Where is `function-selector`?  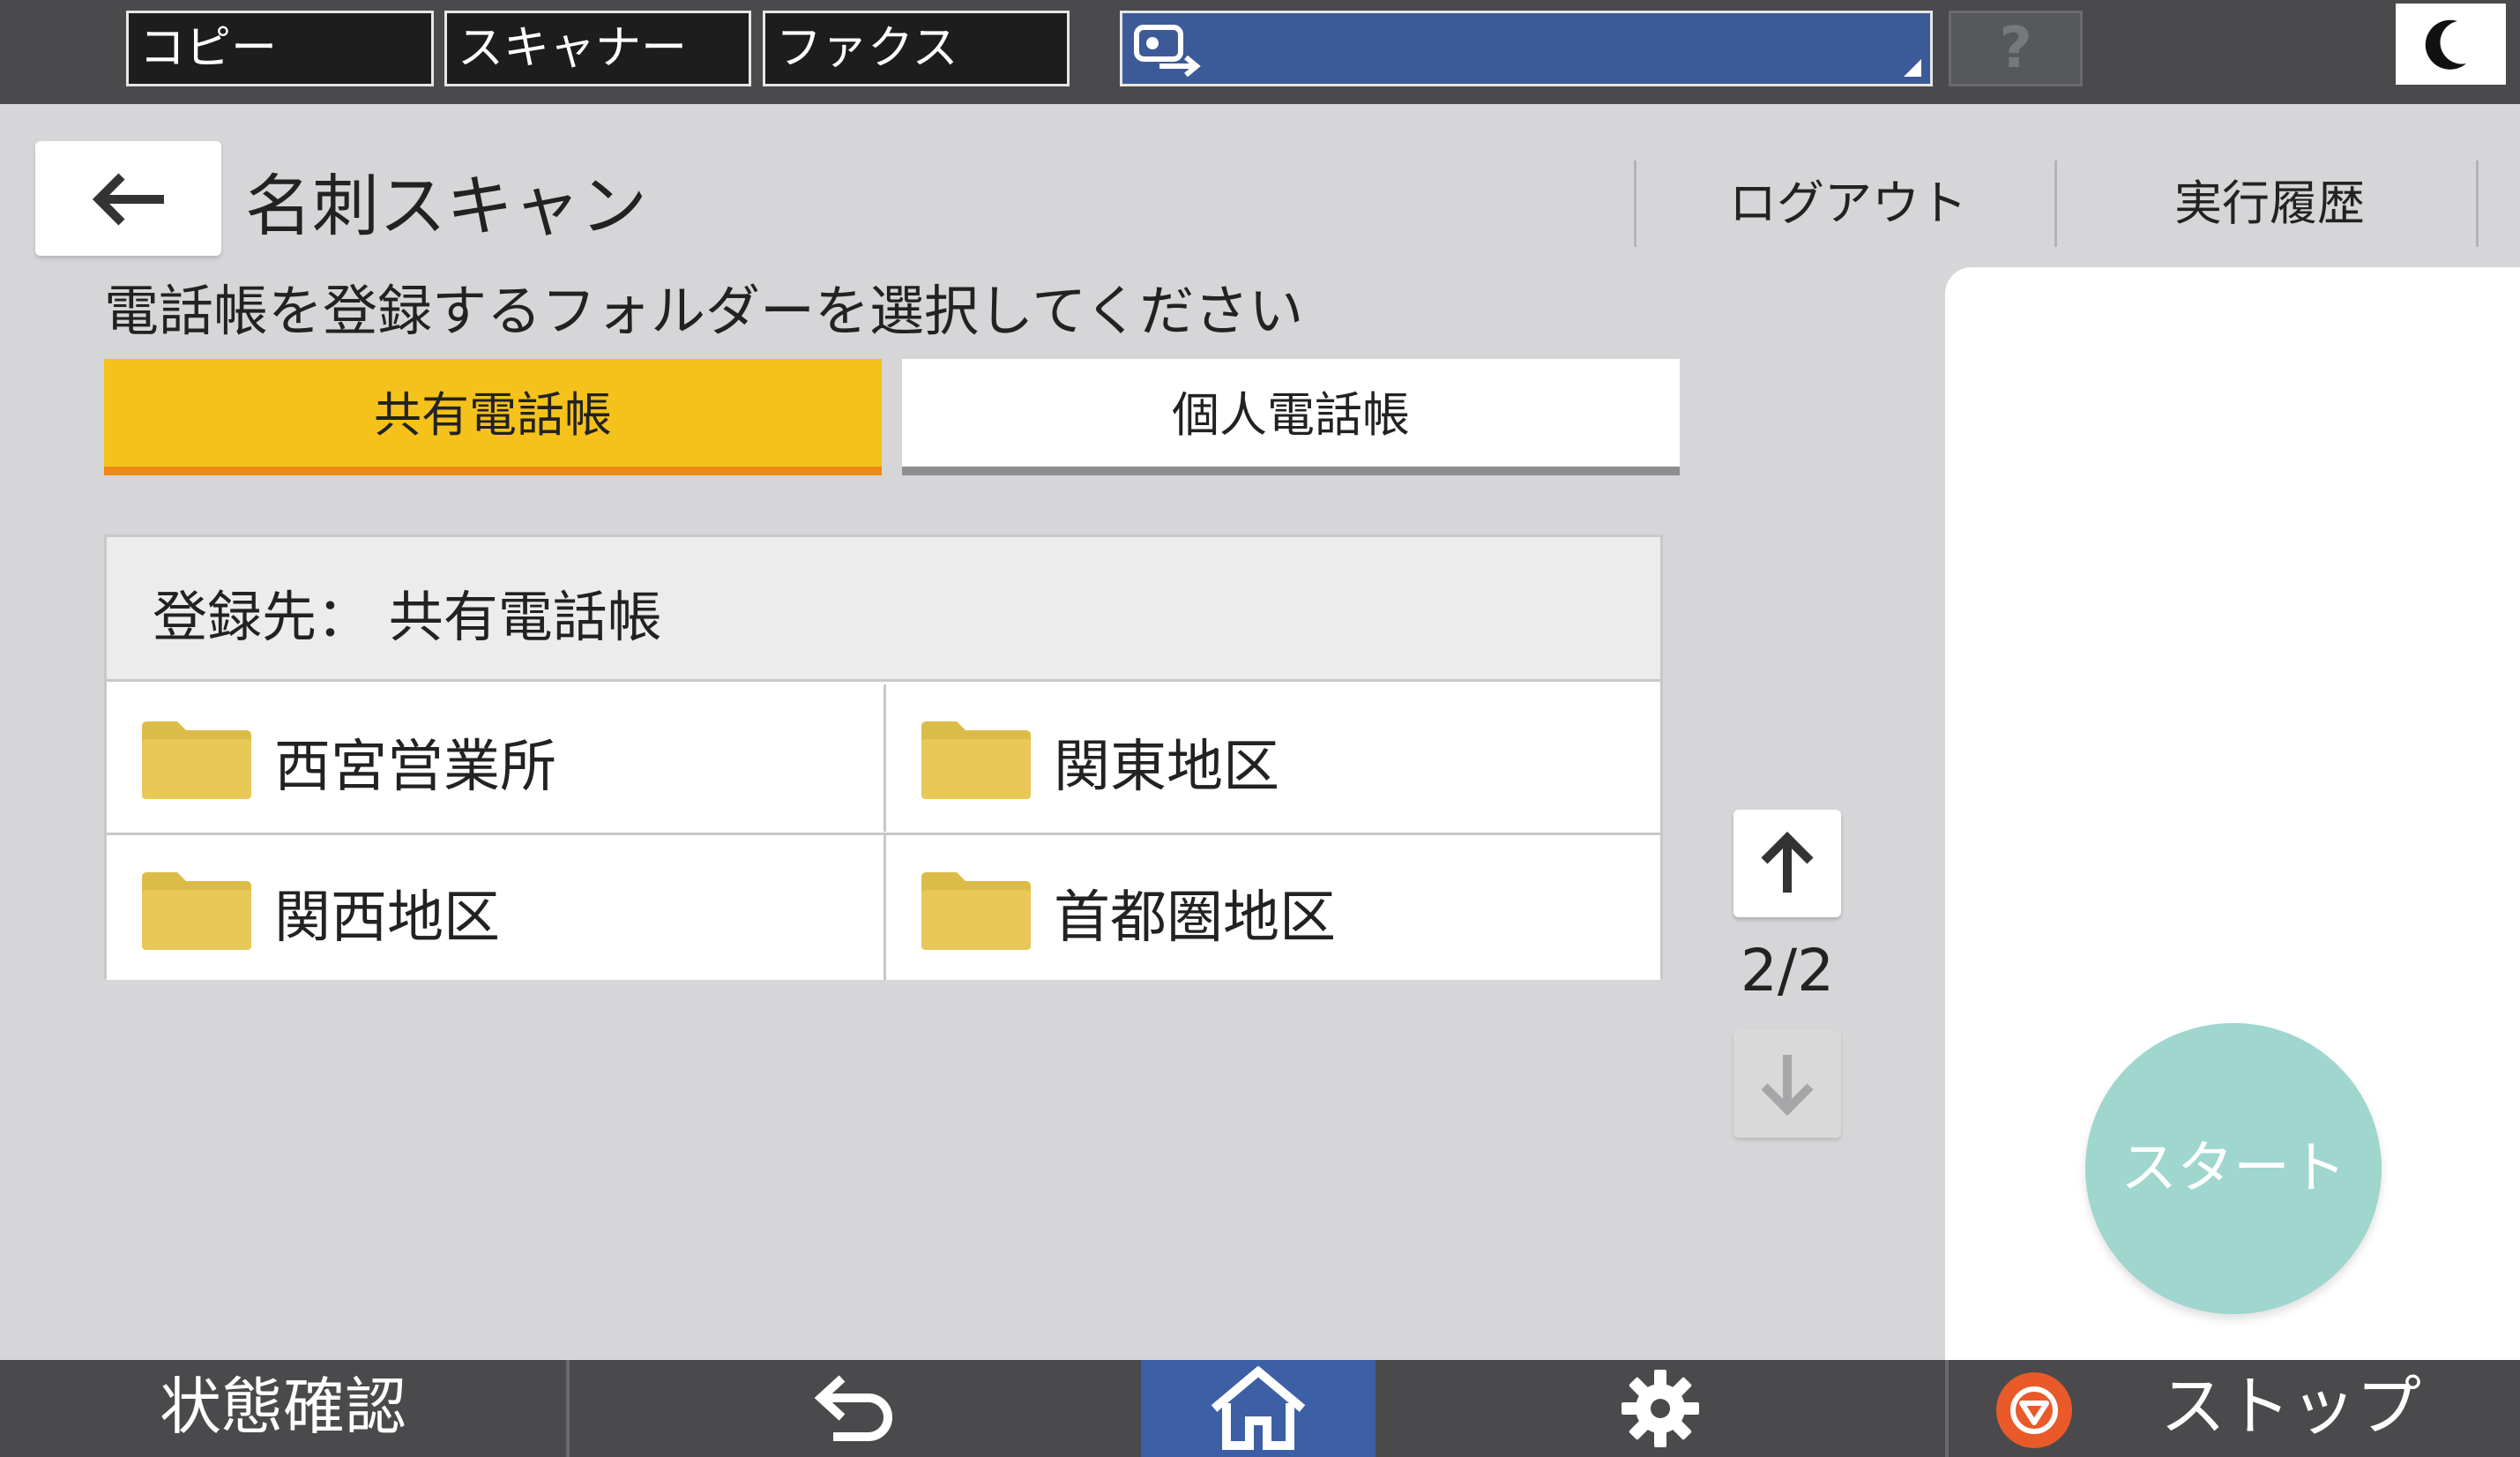 function-selector is located at coordinates (1526, 49).